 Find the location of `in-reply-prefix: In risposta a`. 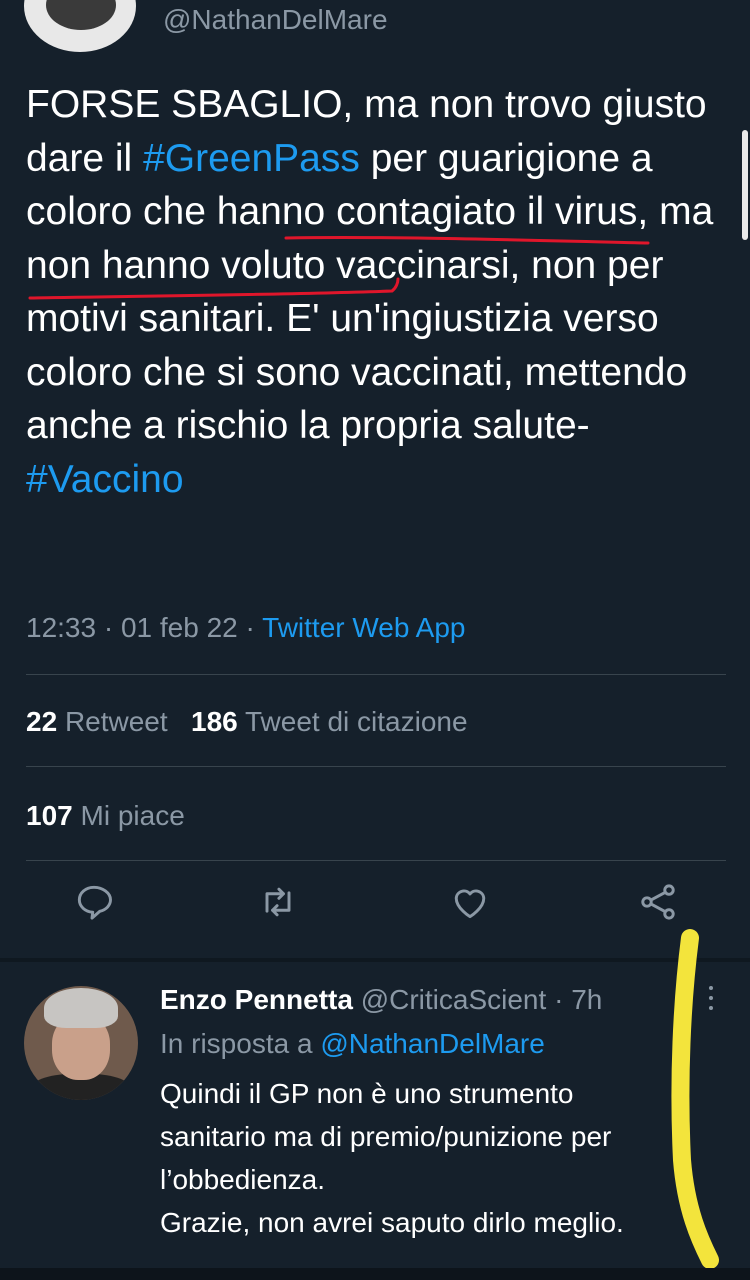

in-reply-prefix: In risposta a is located at coordinates (240, 1043).